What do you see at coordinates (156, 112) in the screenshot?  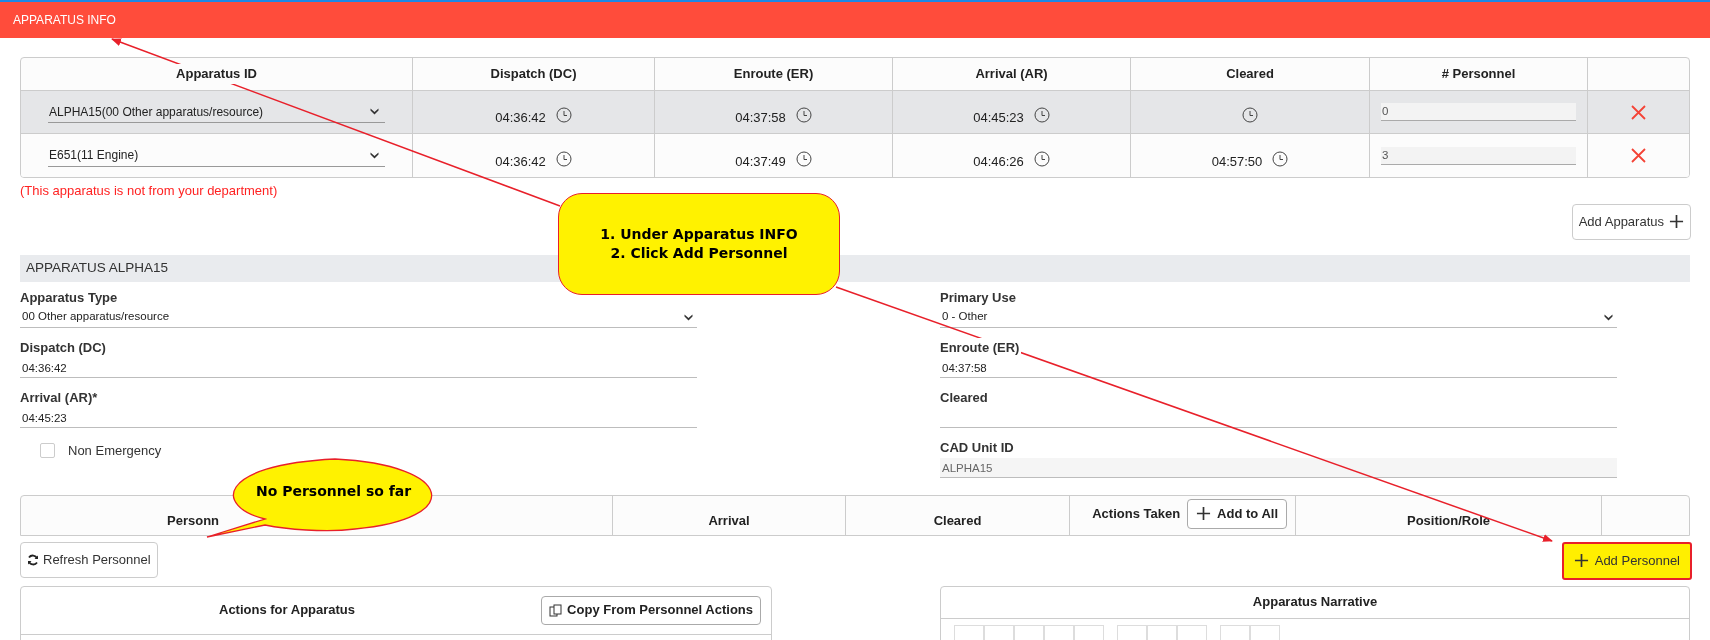 I see `select-value: ALPHA15(00 Other apparatus/resource)` at bounding box center [156, 112].